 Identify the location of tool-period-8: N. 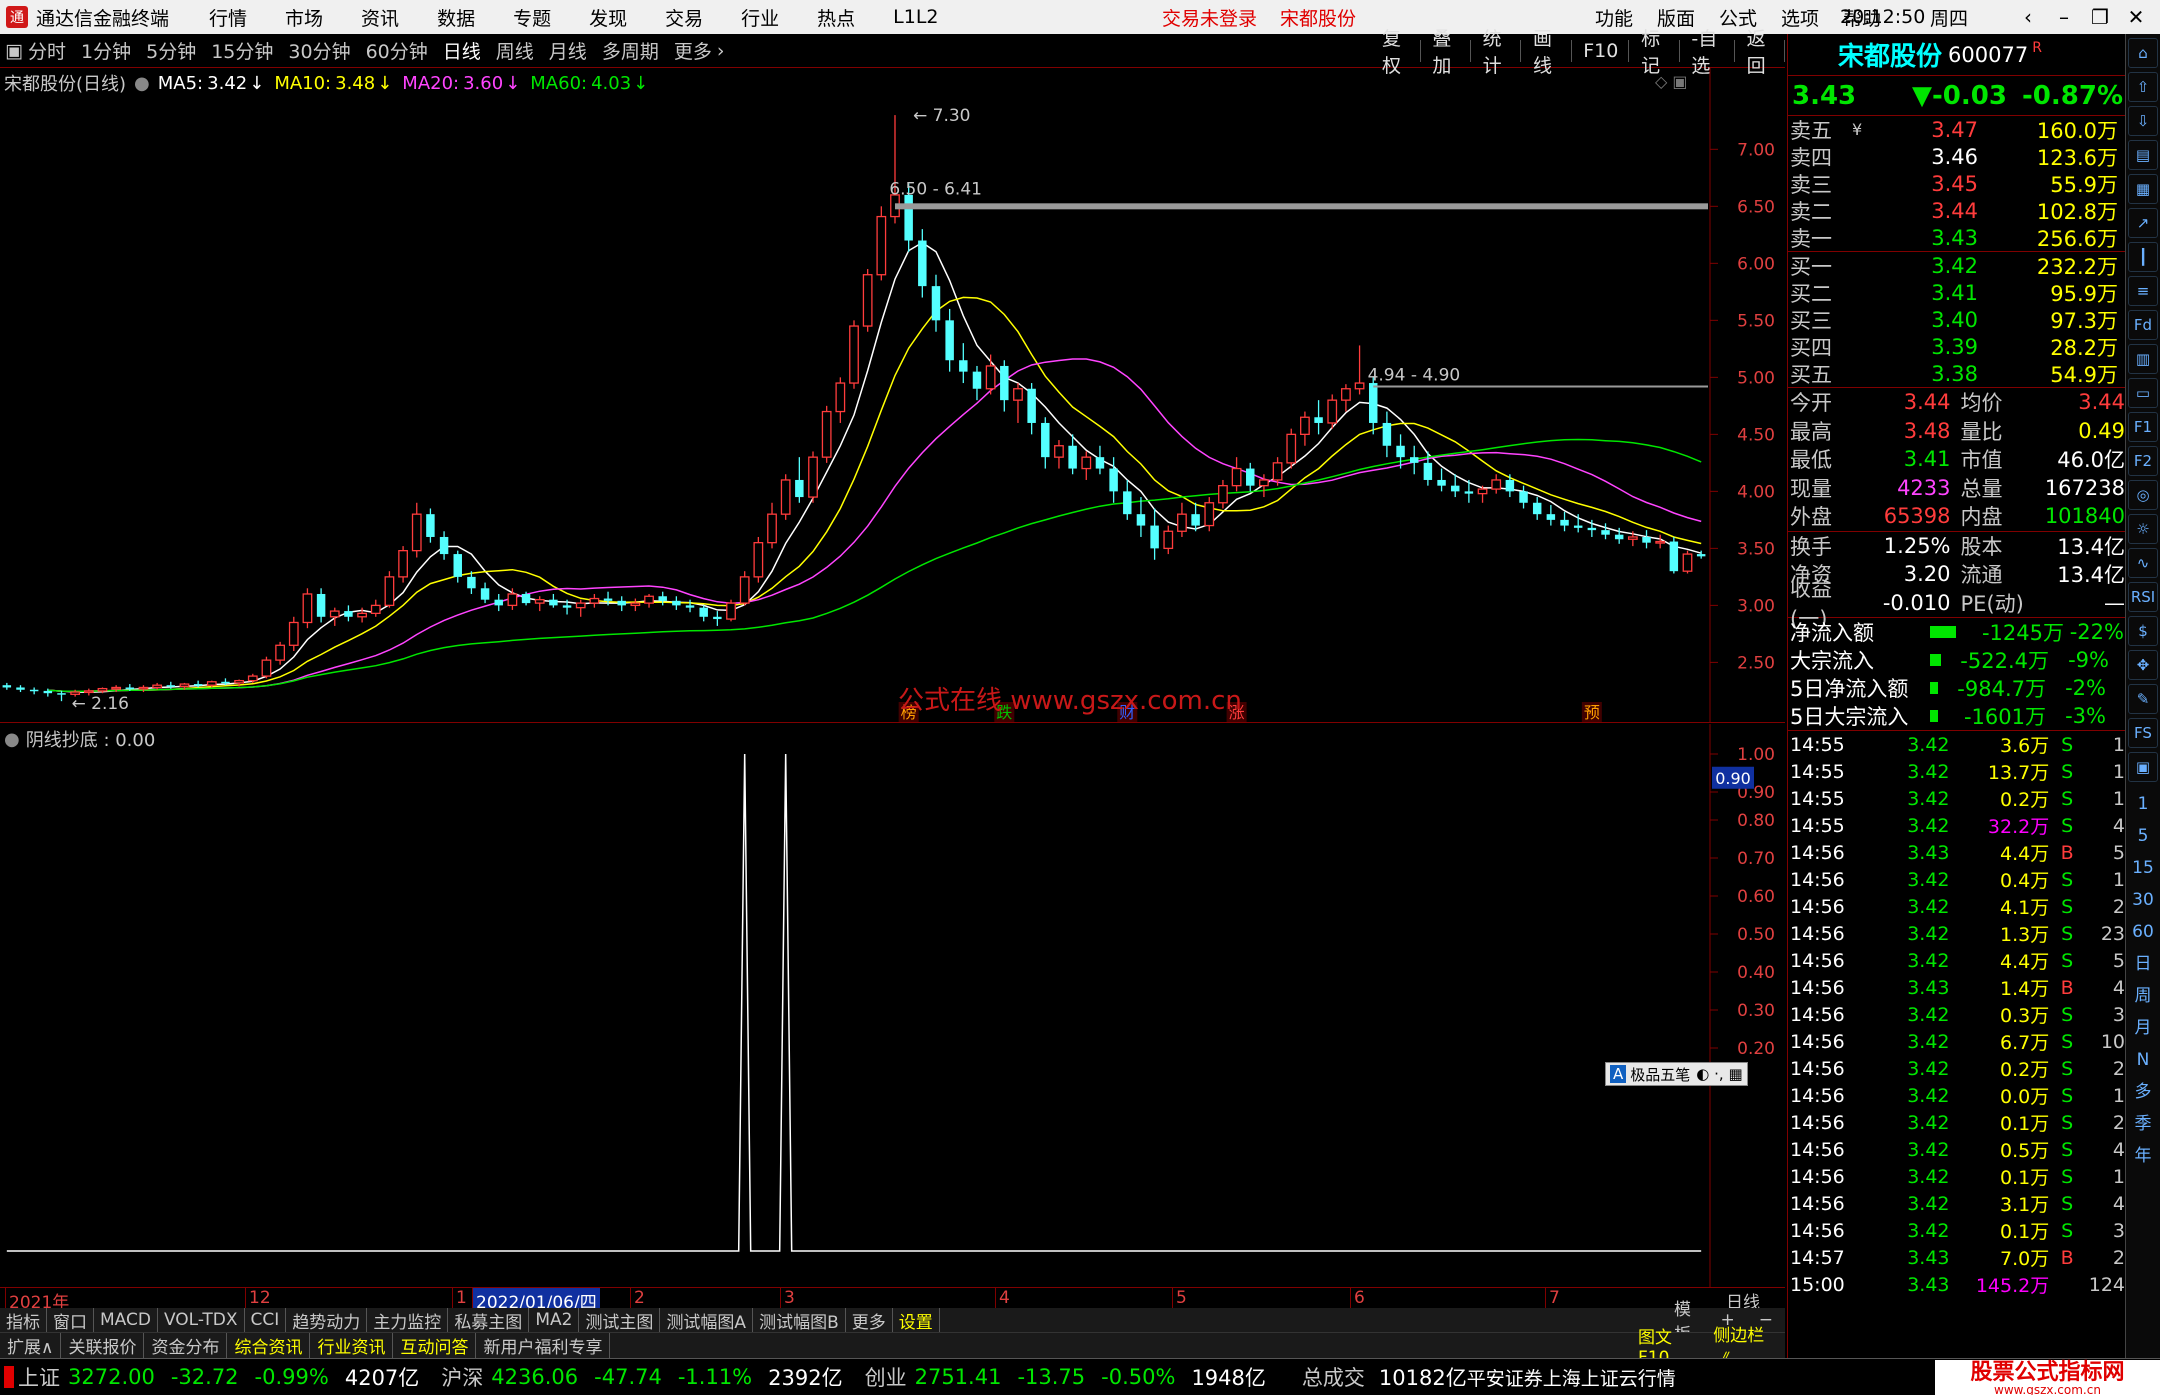
(2143, 1060).